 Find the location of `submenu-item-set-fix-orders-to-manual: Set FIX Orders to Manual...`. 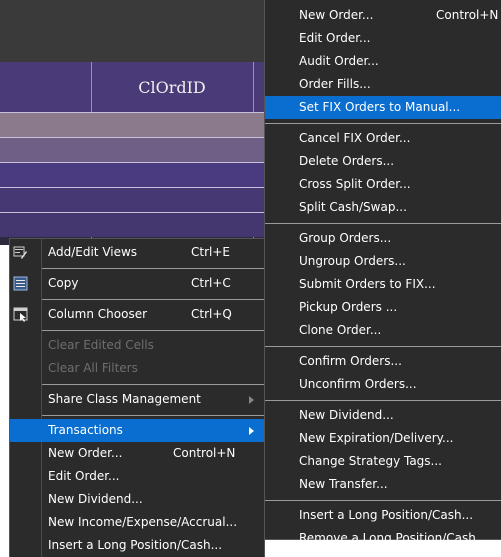

submenu-item-set-fix-orders-to-manual: Set FIX Orders to Manual... is located at coordinates (383, 107).